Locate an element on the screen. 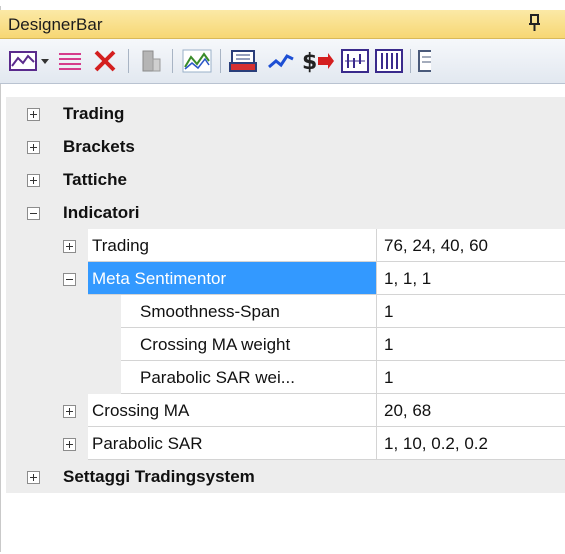 This screenshot has width=565, height=554. property-name-cell-selected: Meta Sentimentor is located at coordinates (232, 278).